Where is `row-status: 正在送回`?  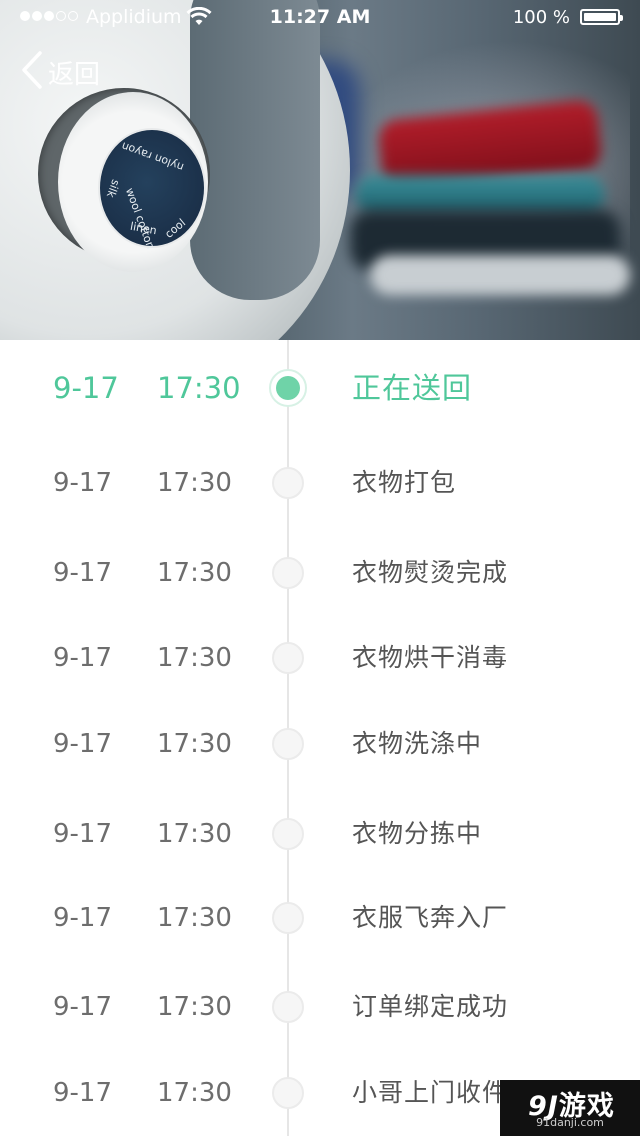 row-status: 正在送回 is located at coordinates (412, 388).